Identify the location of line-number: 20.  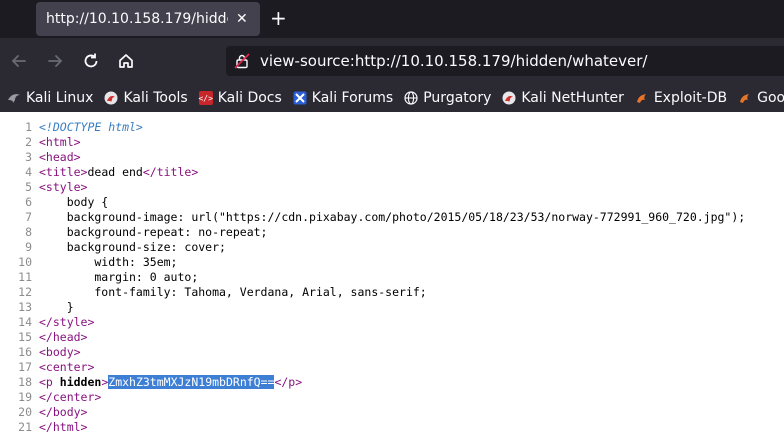
(25, 412).